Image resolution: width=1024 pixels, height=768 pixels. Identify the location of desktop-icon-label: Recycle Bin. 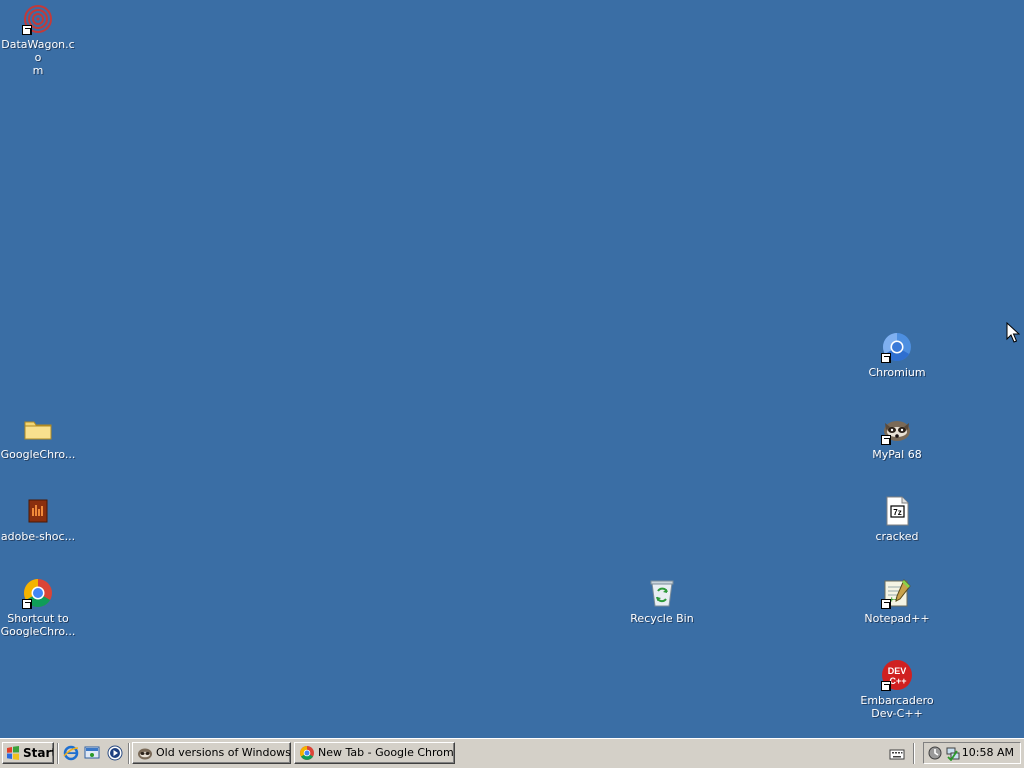
(662, 618).